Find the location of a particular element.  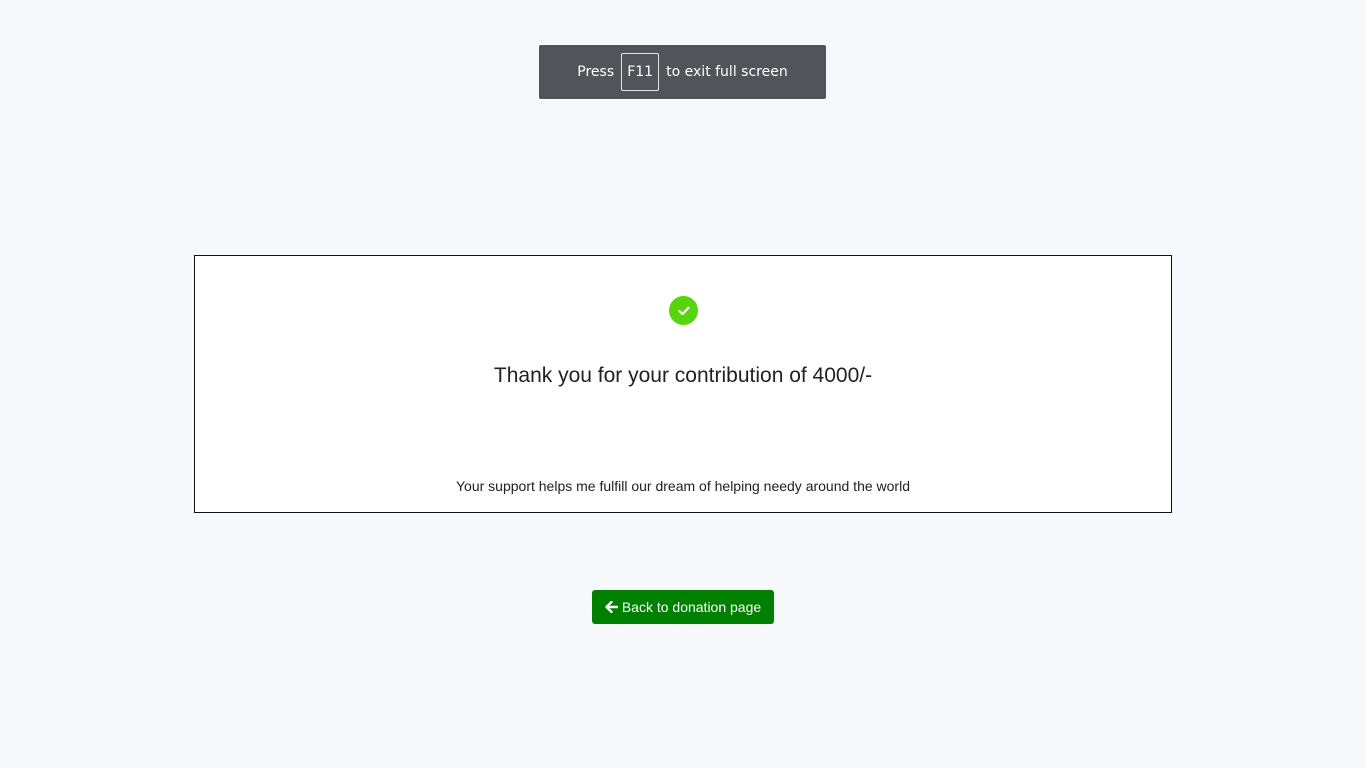

fullscreen-notice-prefix: Press is located at coordinates (596, 72).